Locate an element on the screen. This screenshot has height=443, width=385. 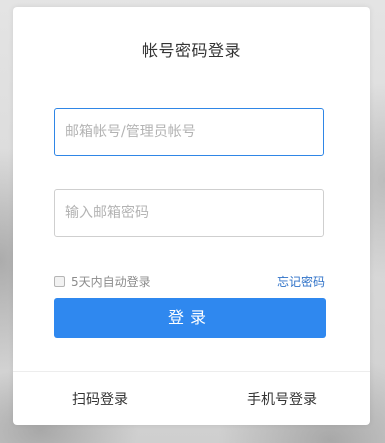
scan-login-link: 扫码登录 is located at coordinates (100, 399).